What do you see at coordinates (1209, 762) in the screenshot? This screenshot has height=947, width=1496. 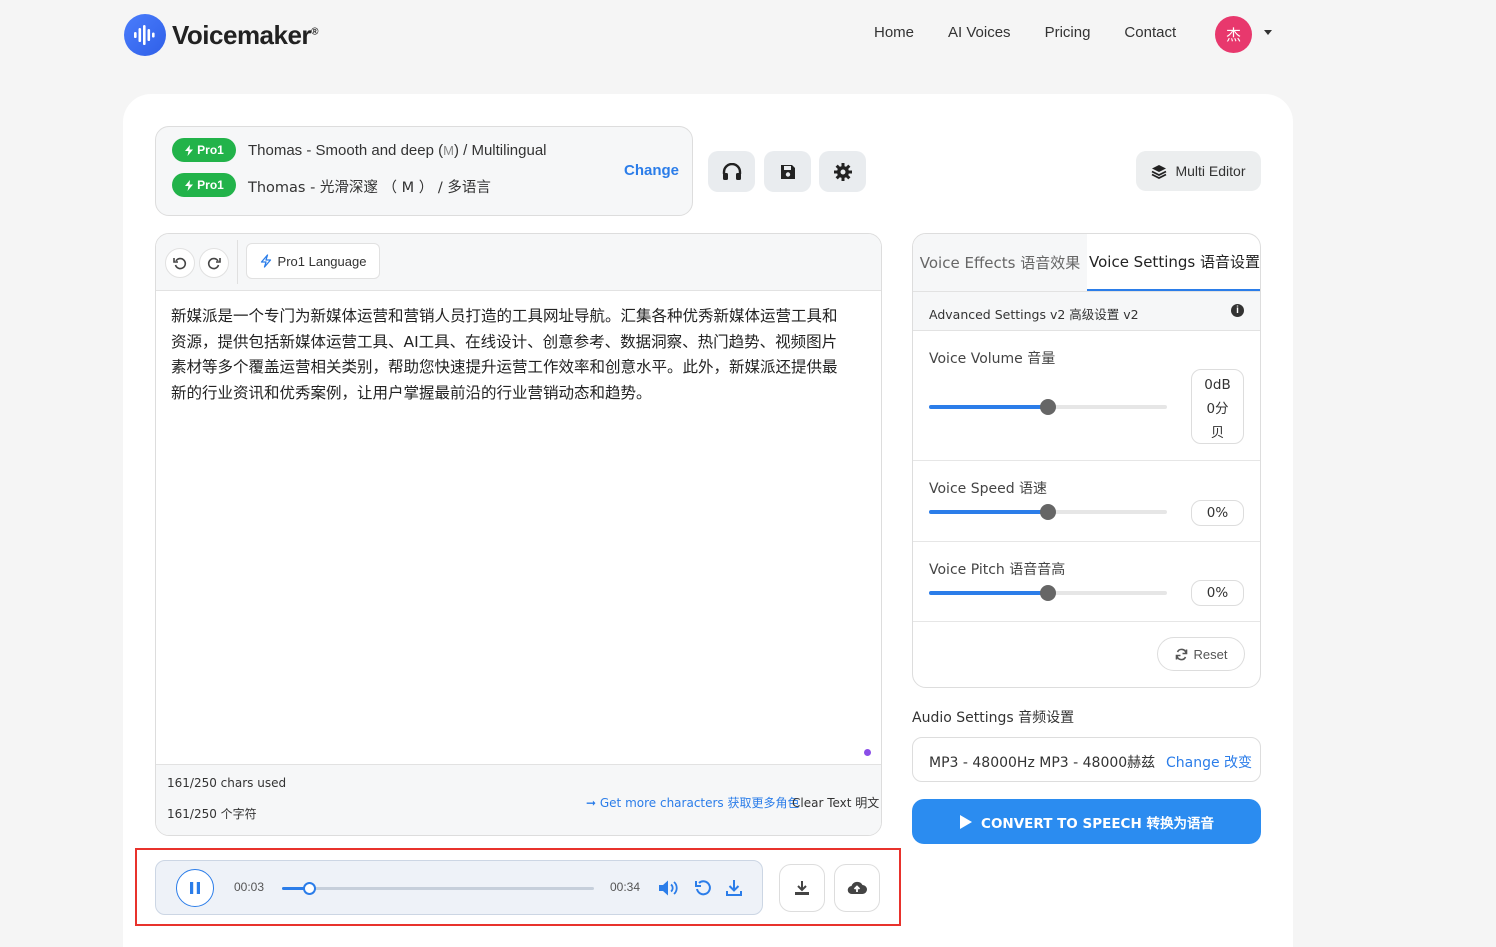 I see `change-audio-link: Change 改变` at bounding box center [1209, 762].